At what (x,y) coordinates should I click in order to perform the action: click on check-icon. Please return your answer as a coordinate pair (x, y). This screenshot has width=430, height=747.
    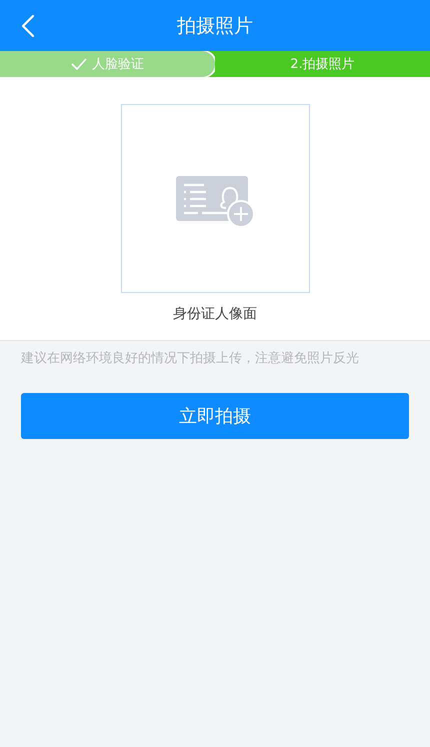
    Looking at the image, I should click on (79, 64).